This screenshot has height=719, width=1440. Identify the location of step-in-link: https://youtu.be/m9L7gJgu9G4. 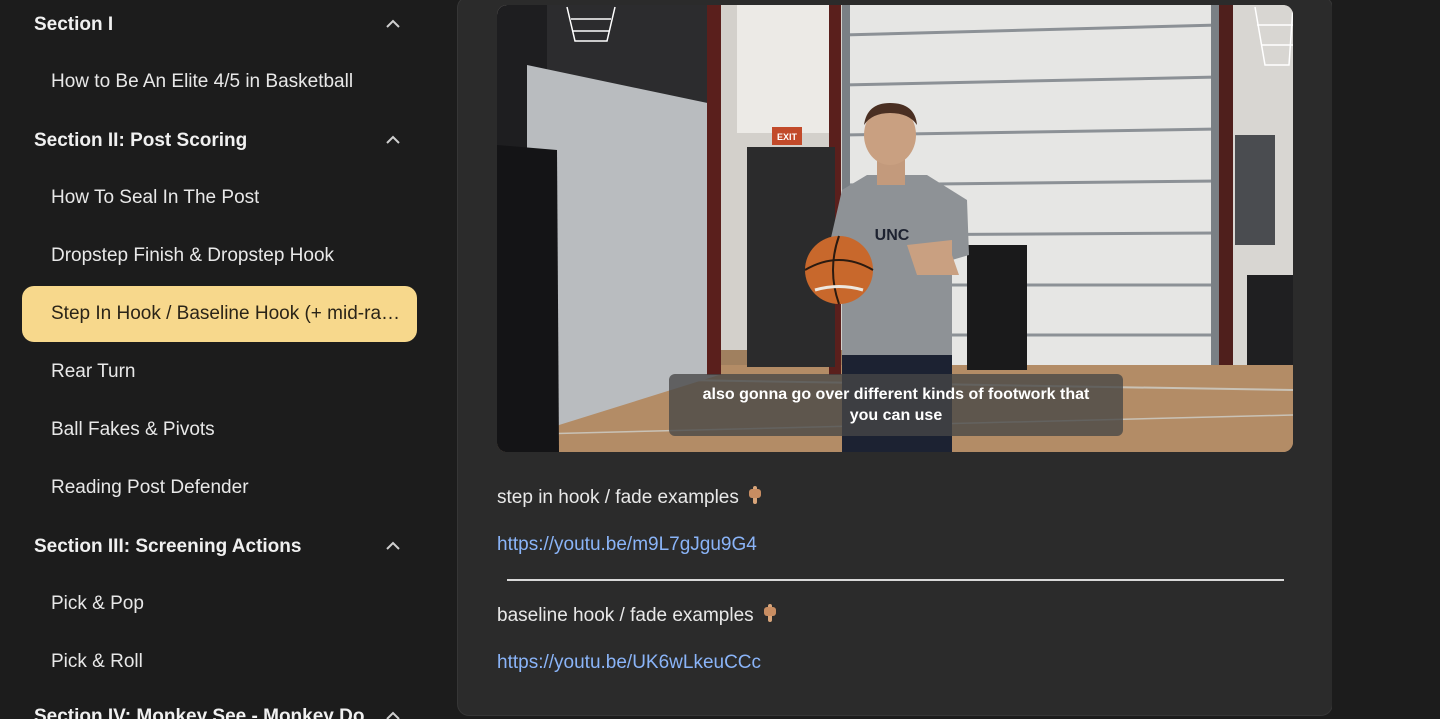
(627, 545).